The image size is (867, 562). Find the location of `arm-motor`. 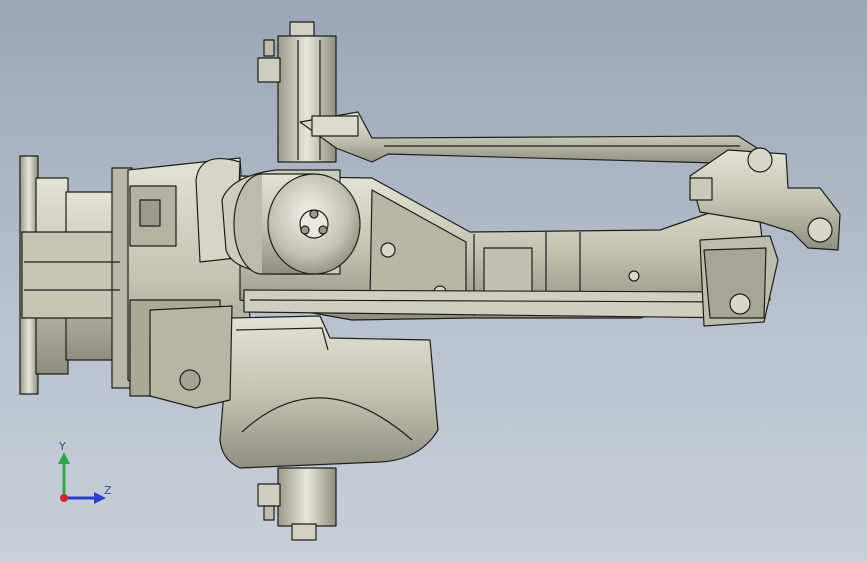

arm-motor is located at coordinates (291, 222).